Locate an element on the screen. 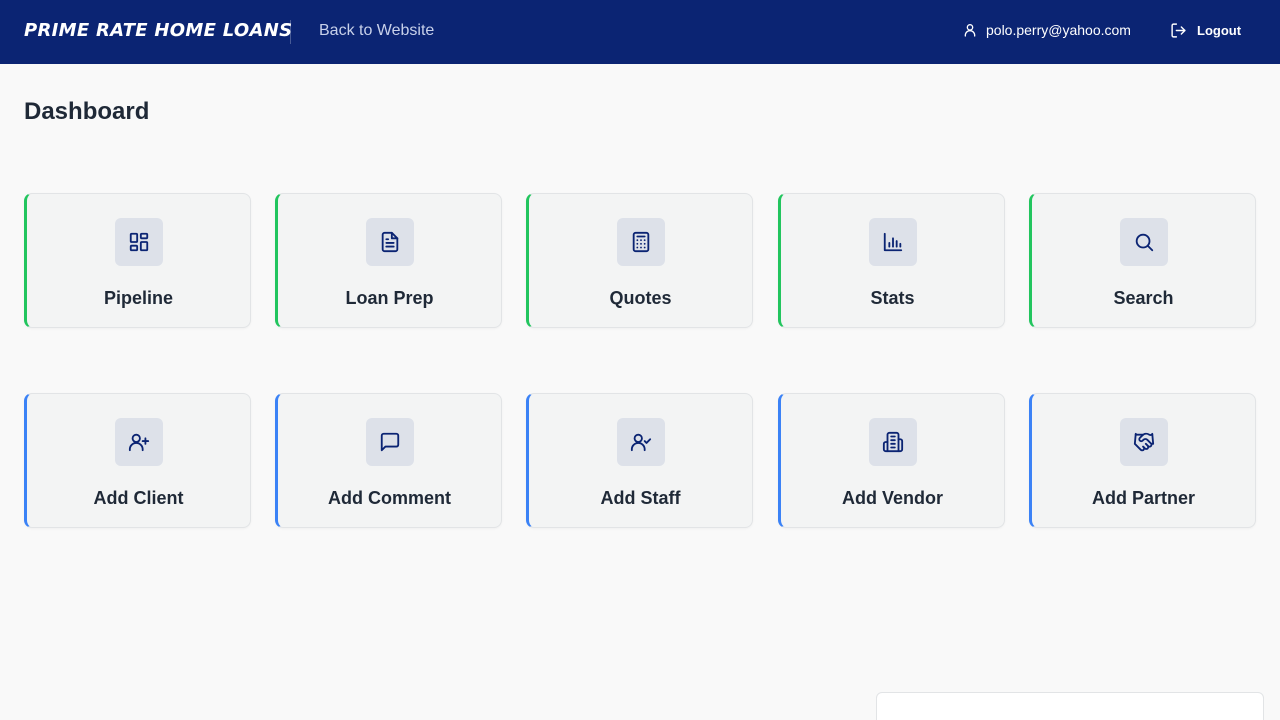 The image size is (1280, 720). pipeline-card: Pipeline is located at coordinates (137, 260).